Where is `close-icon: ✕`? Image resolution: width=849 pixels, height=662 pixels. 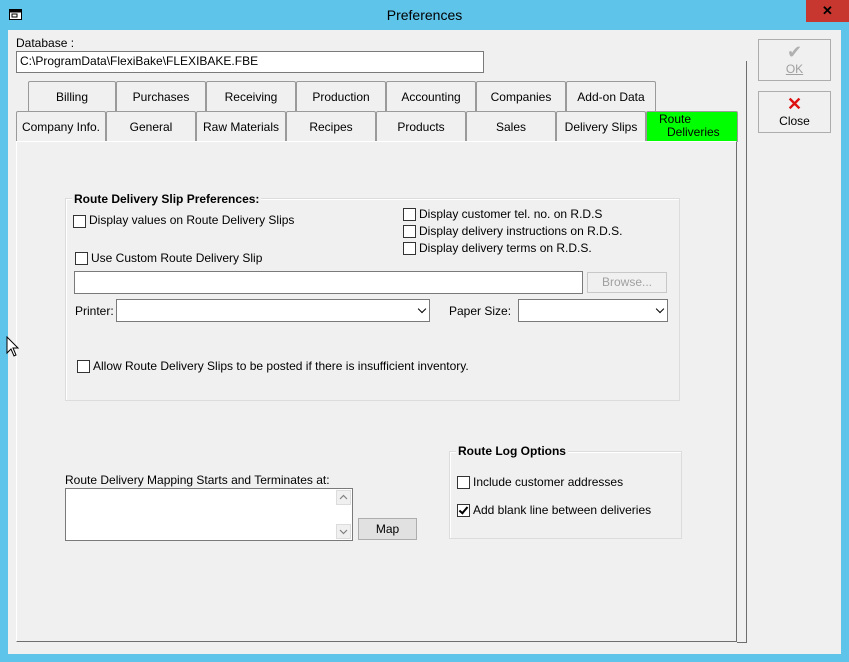 close-icon: ✕ is located at coordinates (827, 10).